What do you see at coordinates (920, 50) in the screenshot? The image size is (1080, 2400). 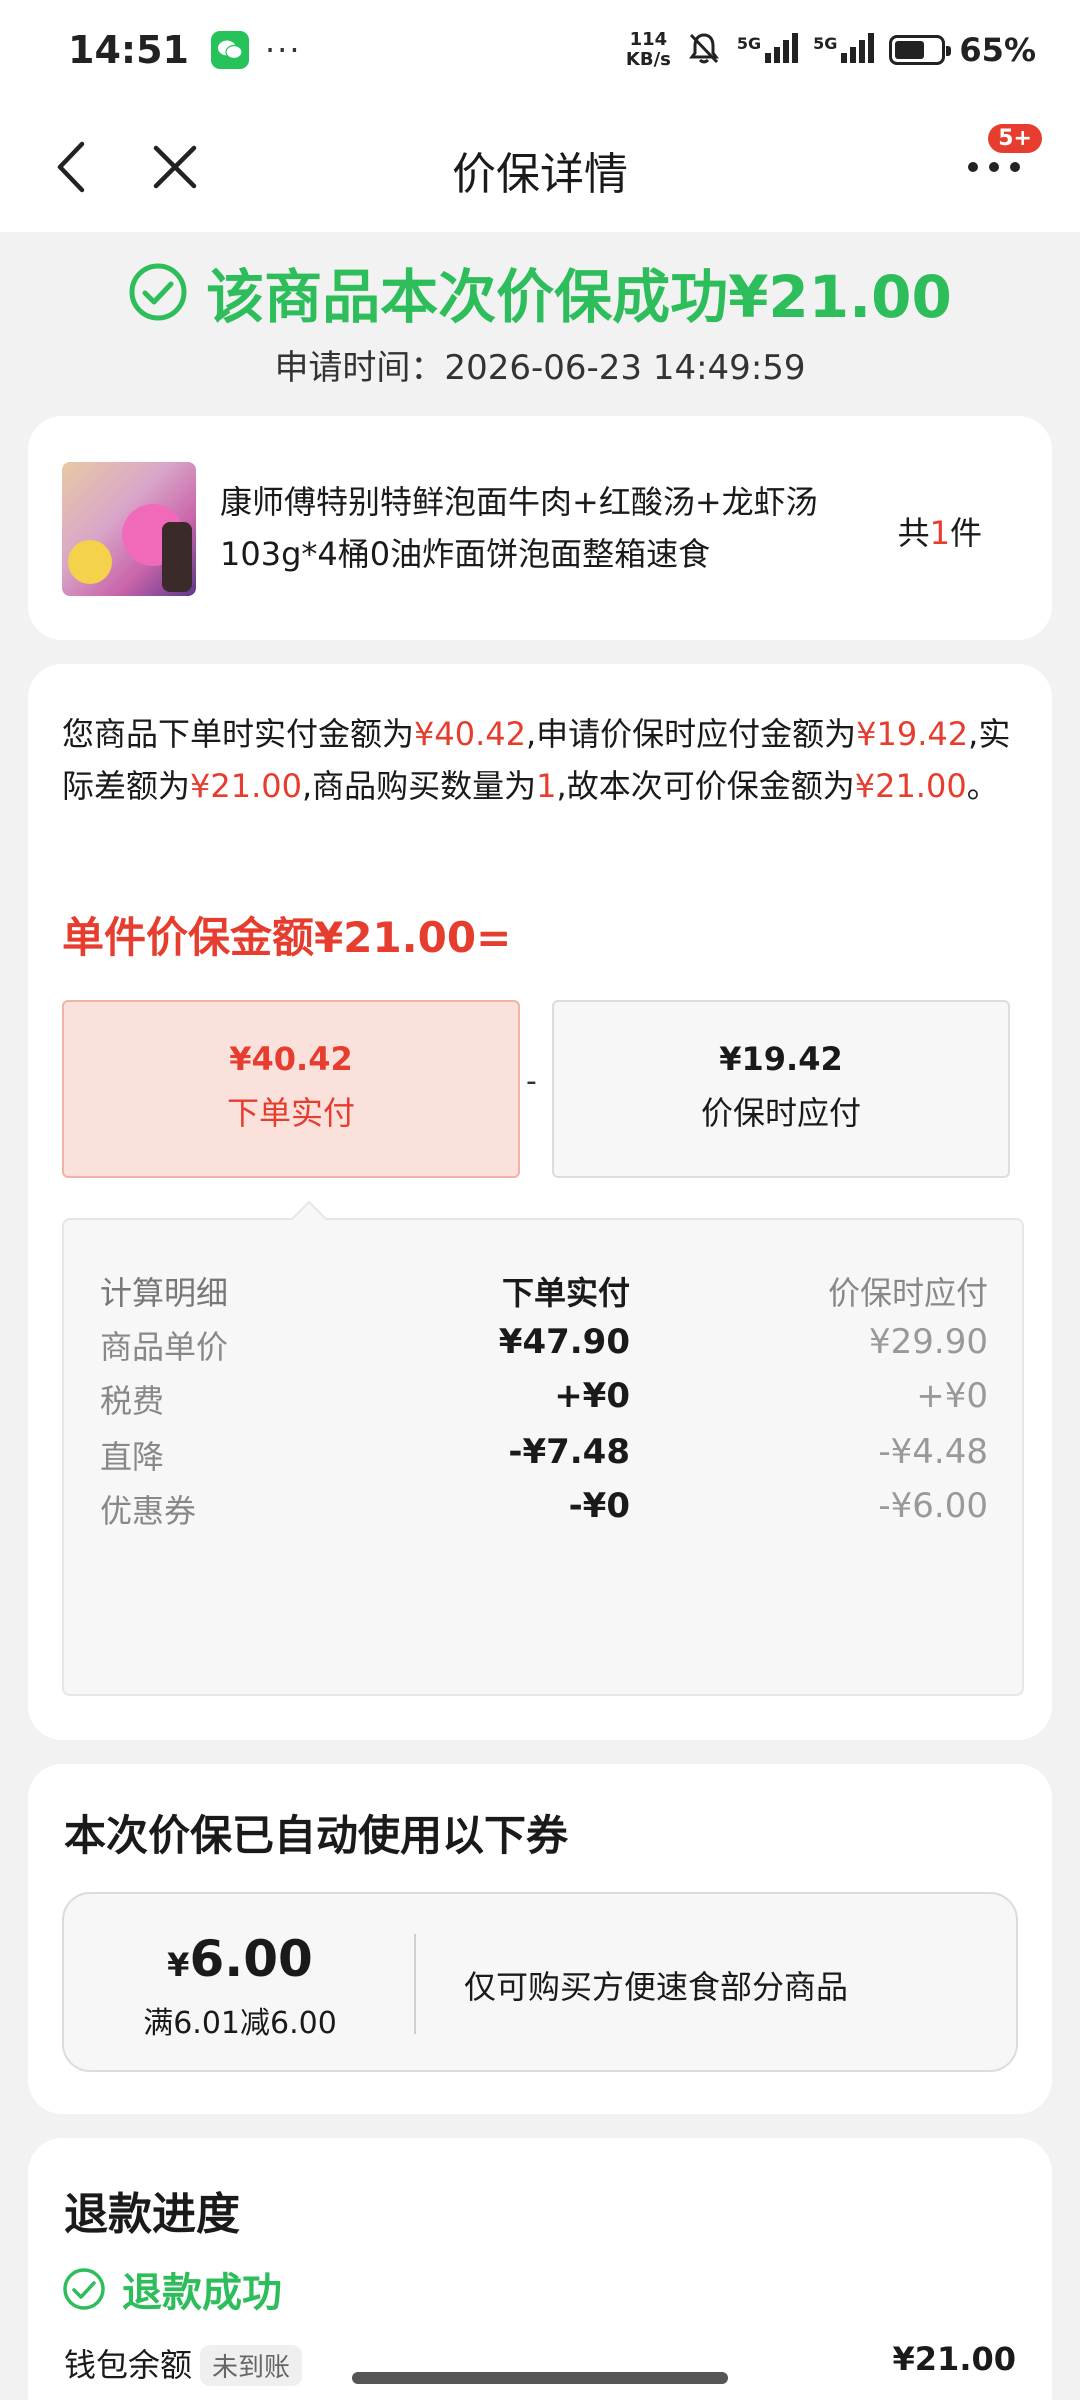 I see `battery-icon` at bounding box center [920, 50].